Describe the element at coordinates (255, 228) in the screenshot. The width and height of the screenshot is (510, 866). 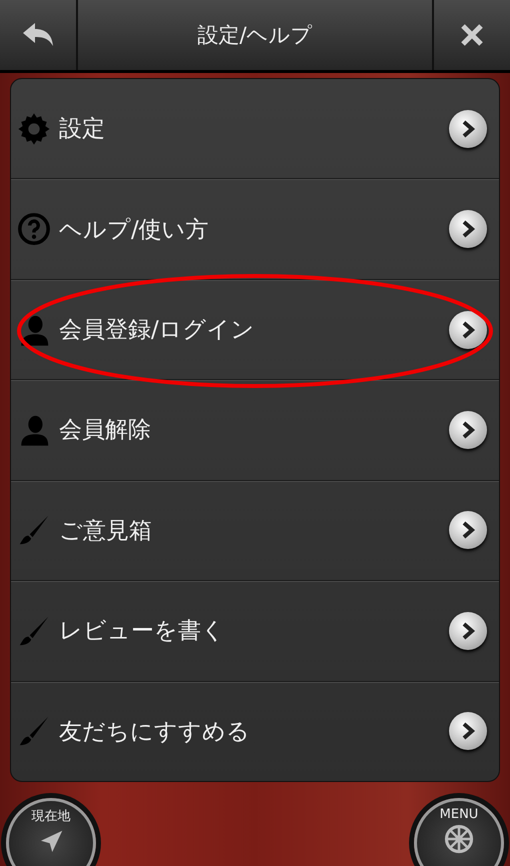
I see `menu-item: ヘルプ/使い方` at that location.